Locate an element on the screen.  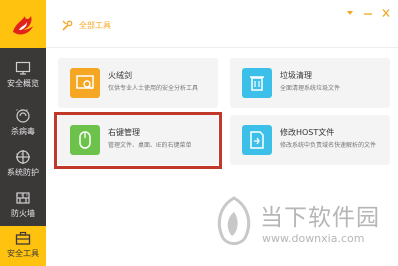
sidebar-item-virus-scan: 杀病毒 is located at coordinates (23, 123).